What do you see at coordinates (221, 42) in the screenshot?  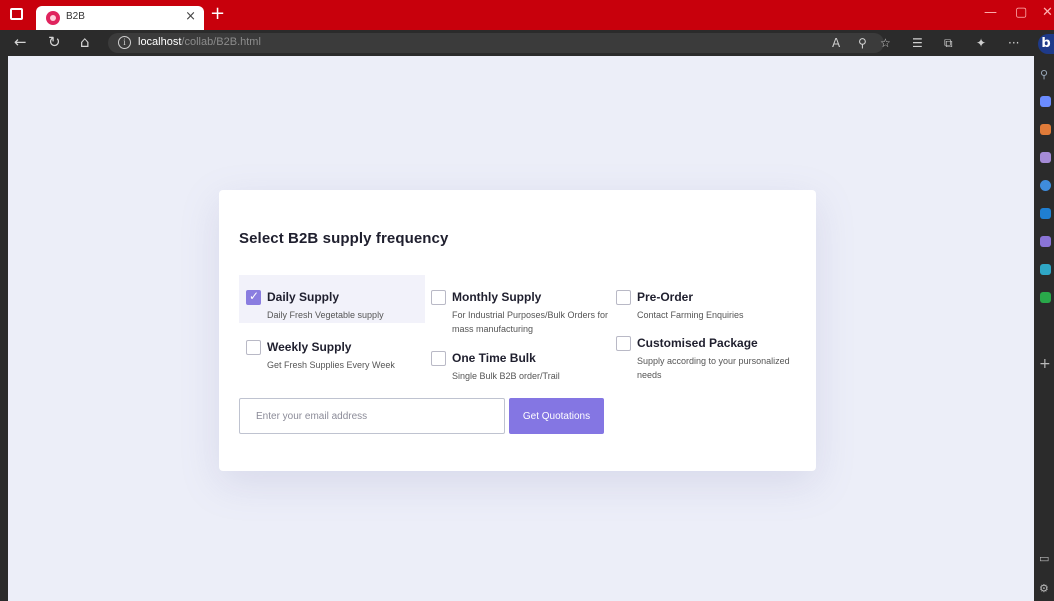 I see `url-path: /collab/B2B.html` at bounding box center [221, 42].